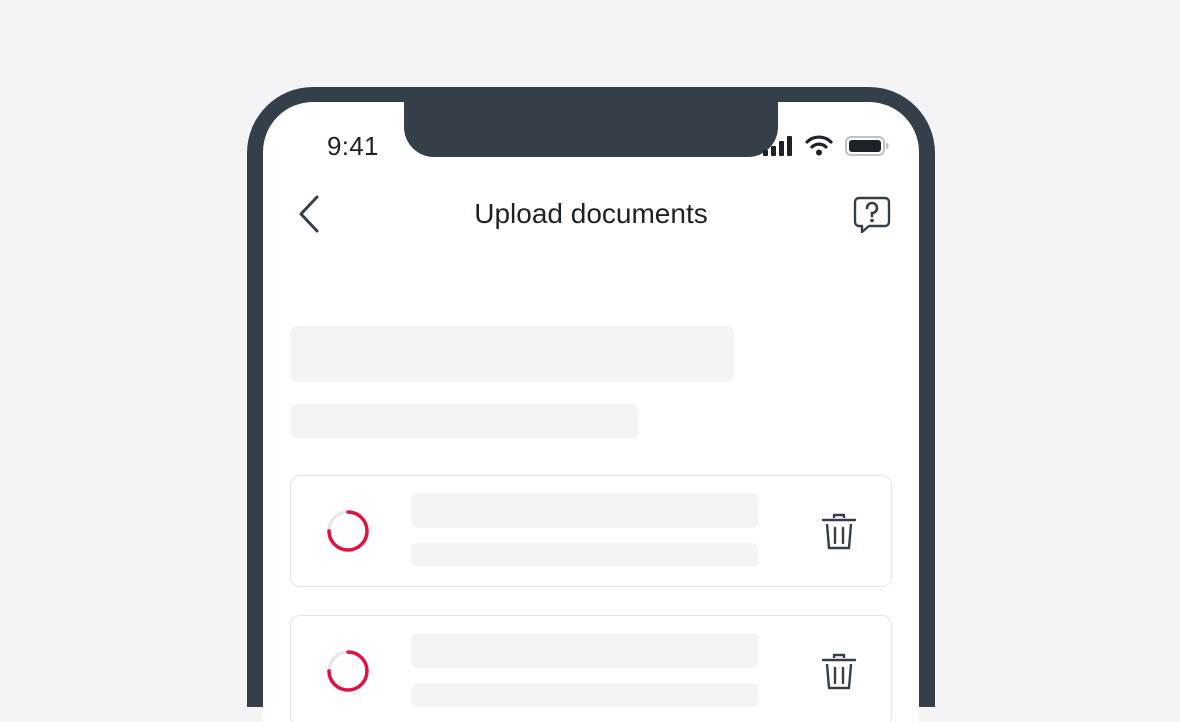  What do you see at coordinates (591, 213) in the screenshot?
I see `page-title: Upload documents` at bounding box center [591, 213].